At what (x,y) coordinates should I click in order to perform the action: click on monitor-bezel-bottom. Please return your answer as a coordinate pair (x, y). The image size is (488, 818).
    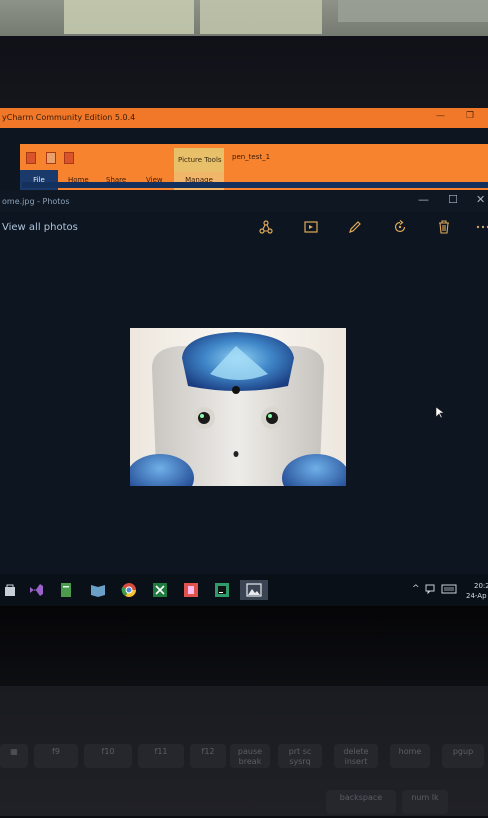
    Looking at the image, I should click on (244, 646).